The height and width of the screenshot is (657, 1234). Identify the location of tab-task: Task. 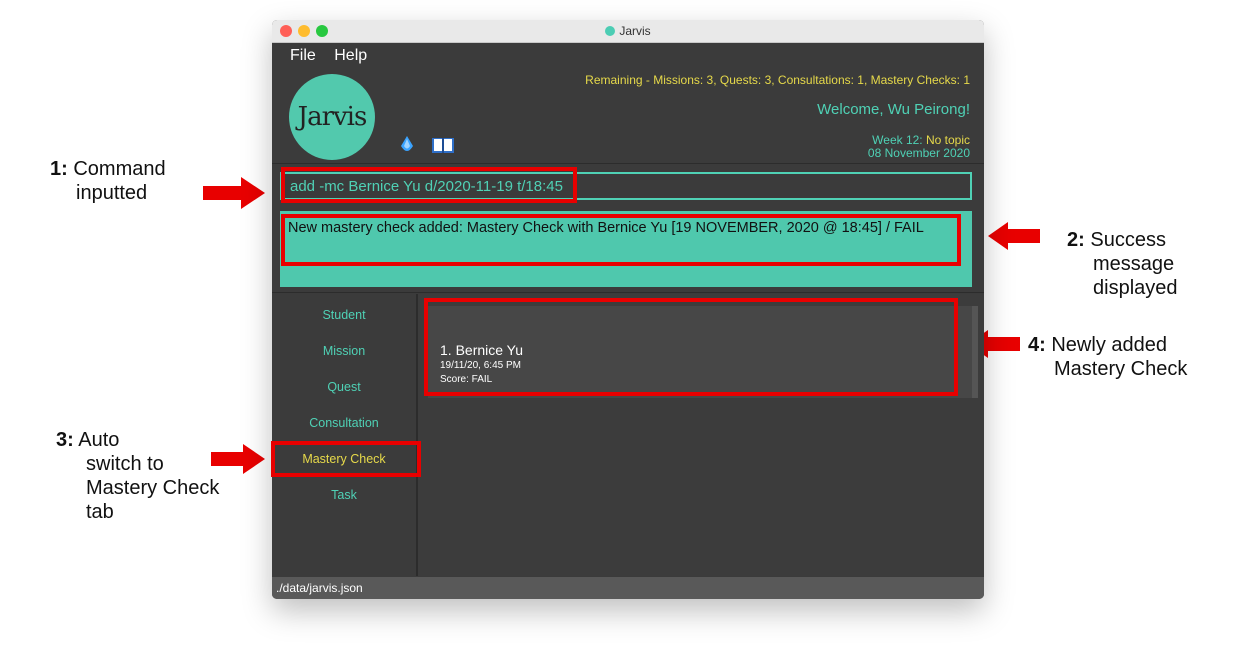
(344, 495).